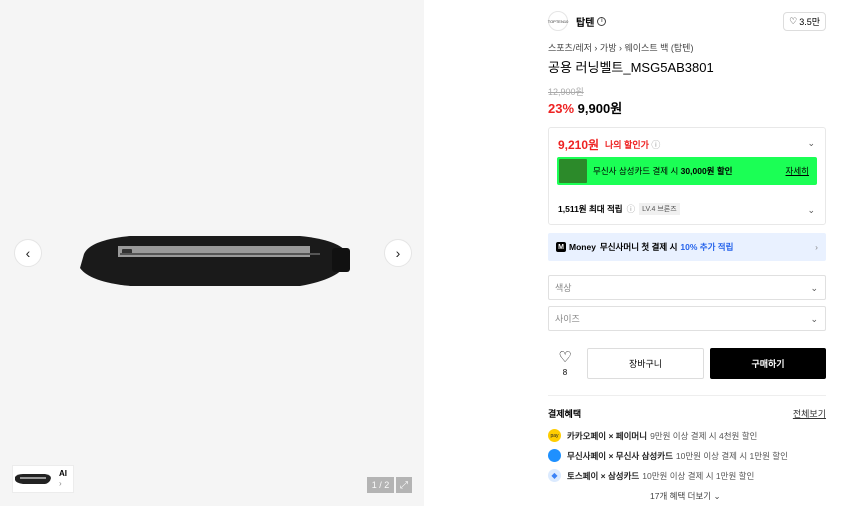  Describe the element at coordinates (668, 455) in the screenshot. I see `payment-benefit-row: 무신사페이 × 무신사 삼성카드 10만원 이상 결제 시 1만원 할인` at that location.